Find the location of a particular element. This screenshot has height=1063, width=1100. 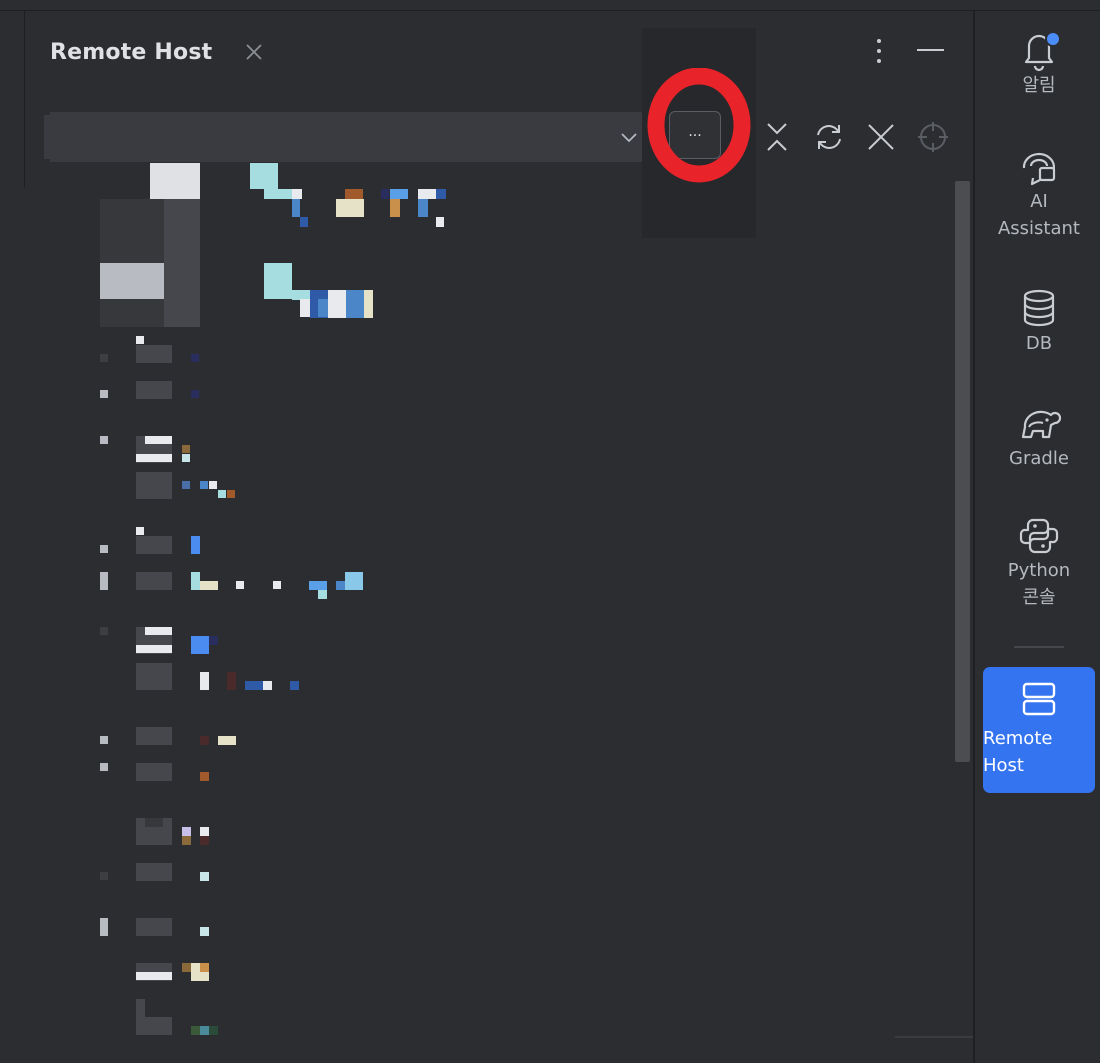

locate-icon is located at coordinates (933, 137).